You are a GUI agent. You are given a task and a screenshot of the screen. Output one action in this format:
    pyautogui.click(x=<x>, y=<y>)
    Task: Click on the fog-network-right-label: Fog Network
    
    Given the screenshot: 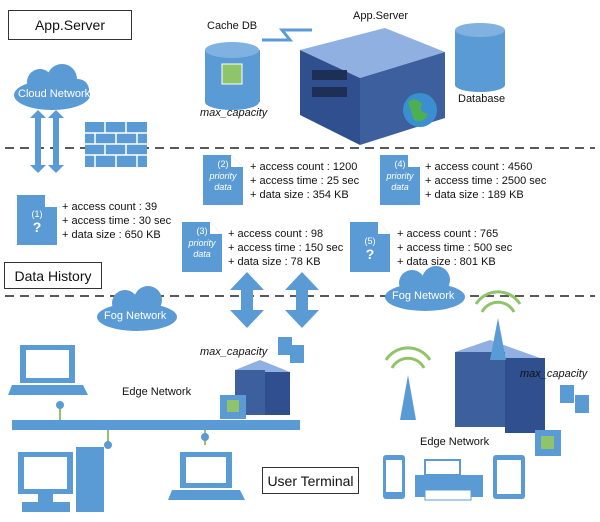 What is the action you would take?
    pyautogui.click(x=423, y=296)
    